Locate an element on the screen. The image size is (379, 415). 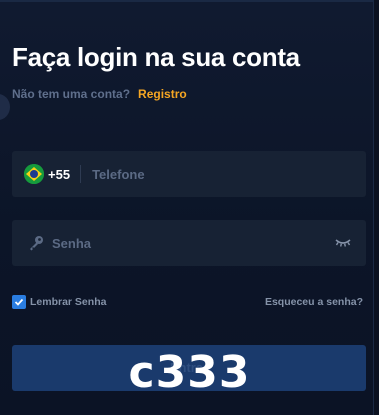
key-icon is located at coordinates (36, 243).